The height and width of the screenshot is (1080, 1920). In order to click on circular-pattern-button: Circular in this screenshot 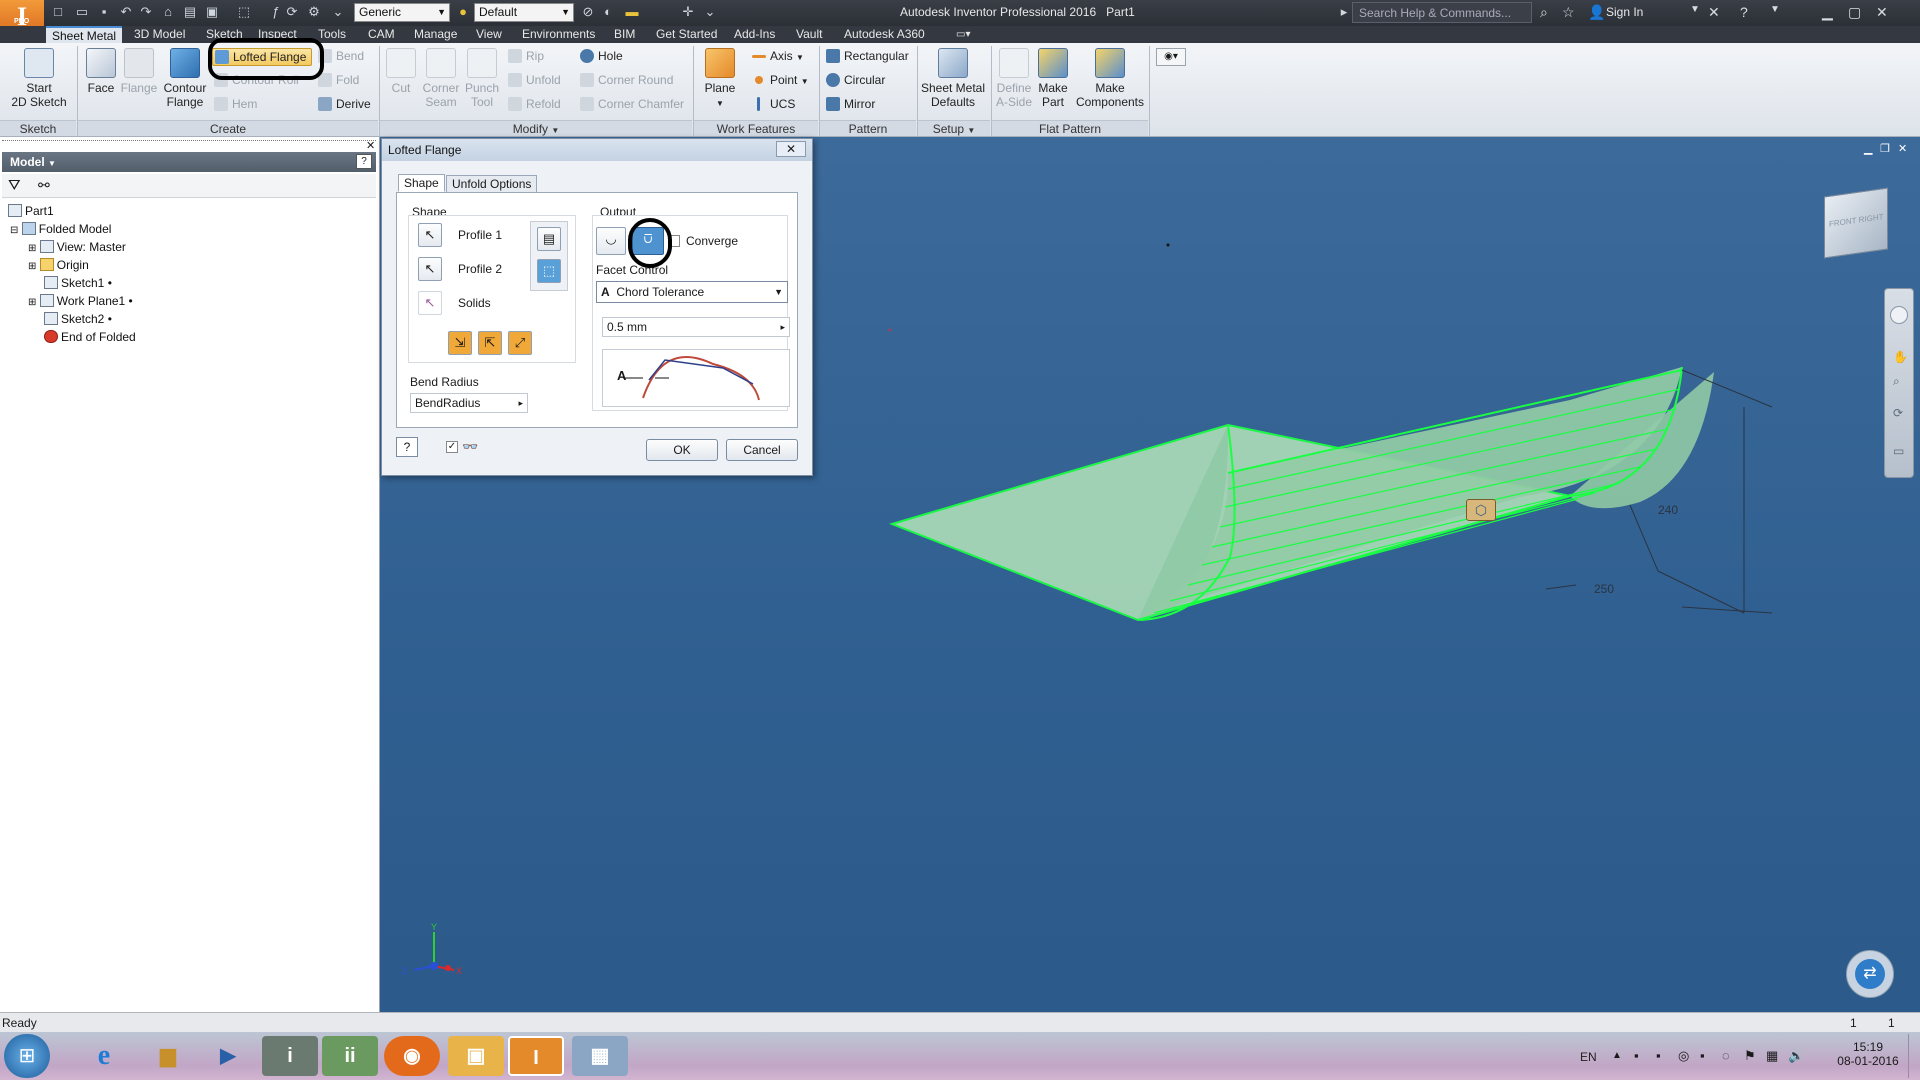, I will do `click(854, 80)`.